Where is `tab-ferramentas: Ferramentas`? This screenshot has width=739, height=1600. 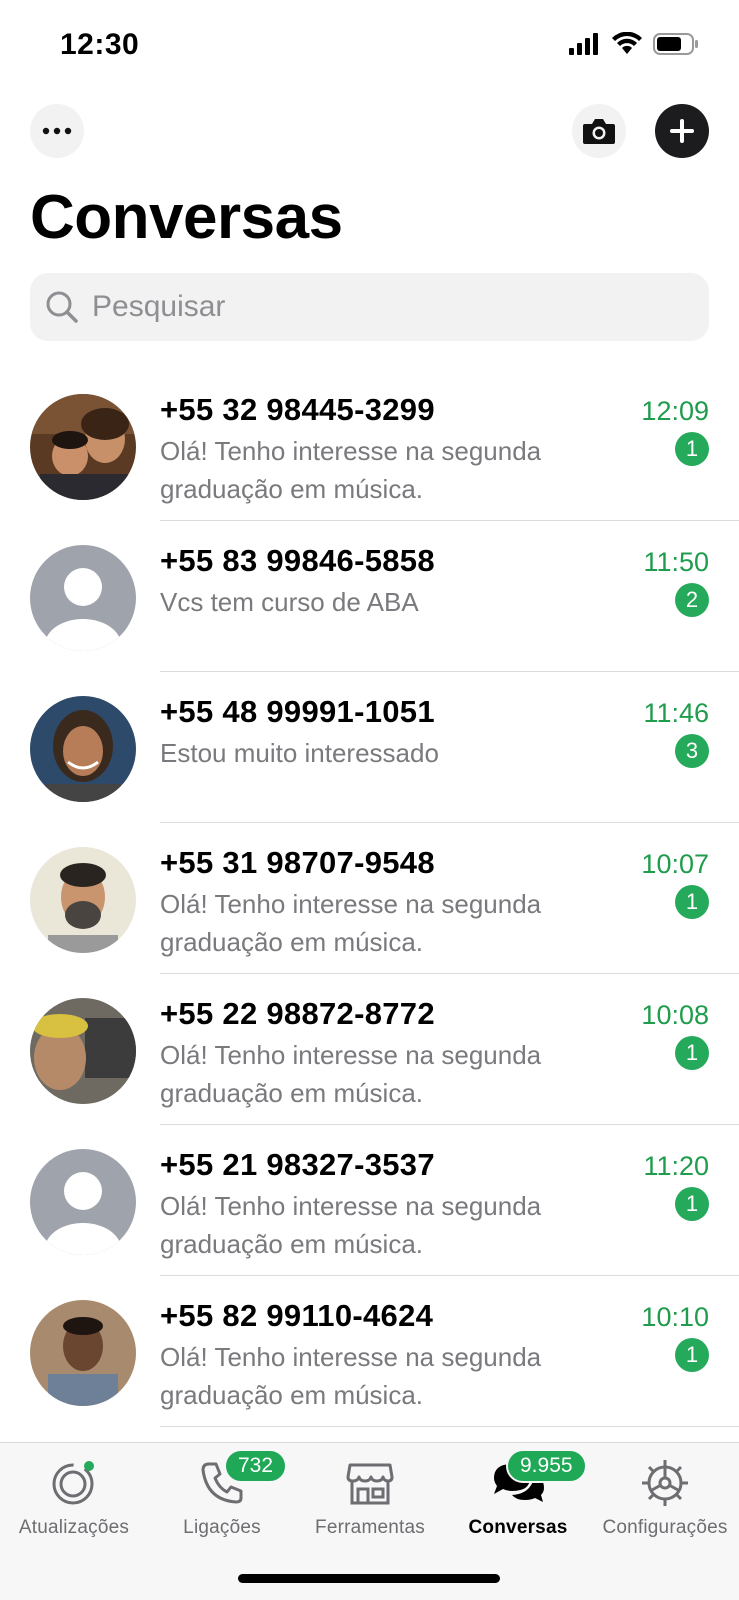 tab-ferramentas: Ferramentas is located at coordinates (370, 1498).